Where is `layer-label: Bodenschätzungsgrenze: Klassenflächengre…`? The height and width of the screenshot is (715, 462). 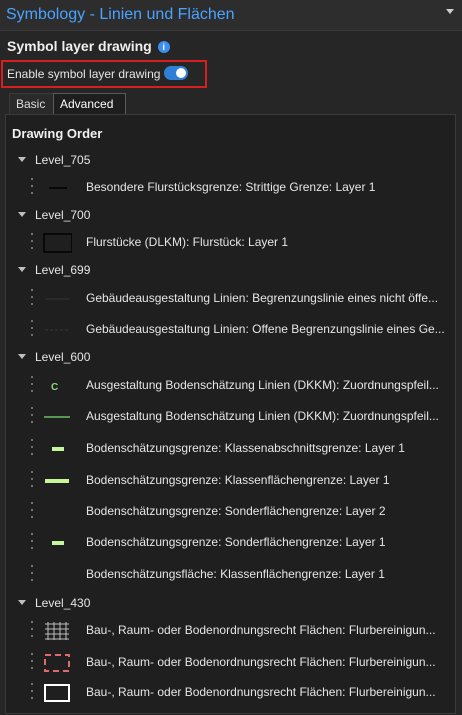 layer-label: Bodenschätzungsgrenze: Klassenflächengre… is located at coordinates (238, 480).